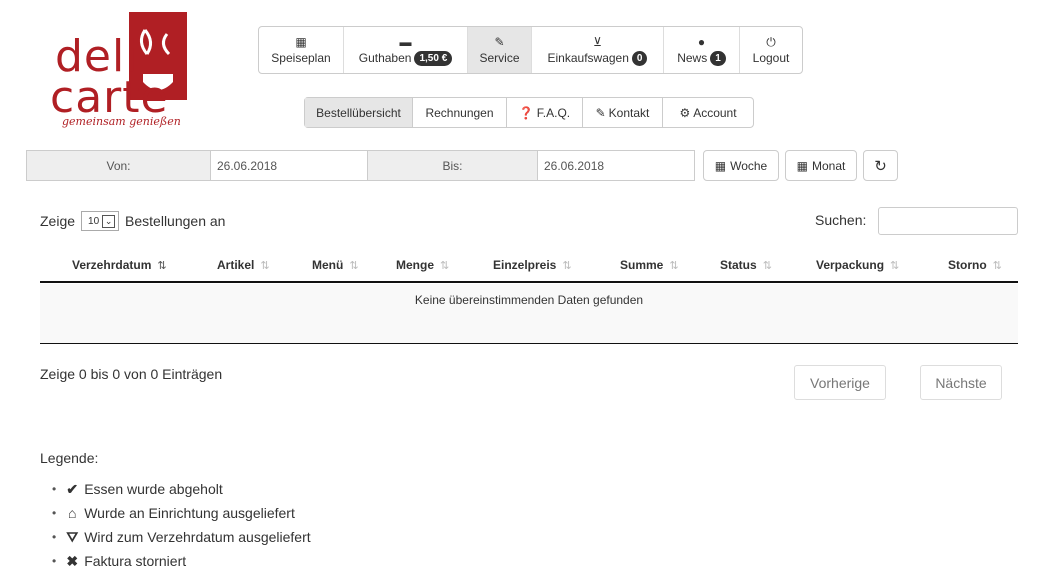 The image size is (1051, 566). I want to click on tab-bestelluebersicht: Bestellübersicht, so click(359, 112).